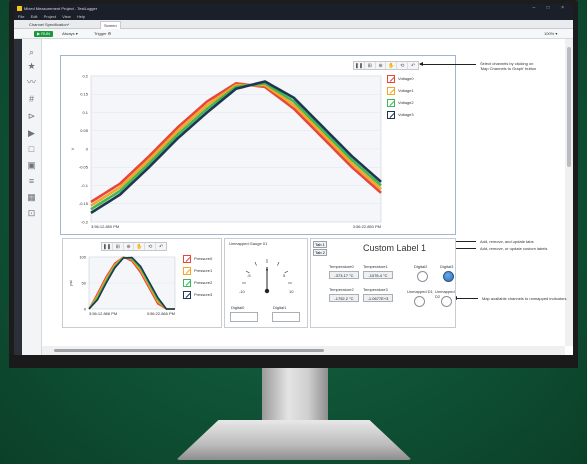 This screenshot has width=587, height=464. I want to click on y-tick-label: -0.05, so click(84, 167).